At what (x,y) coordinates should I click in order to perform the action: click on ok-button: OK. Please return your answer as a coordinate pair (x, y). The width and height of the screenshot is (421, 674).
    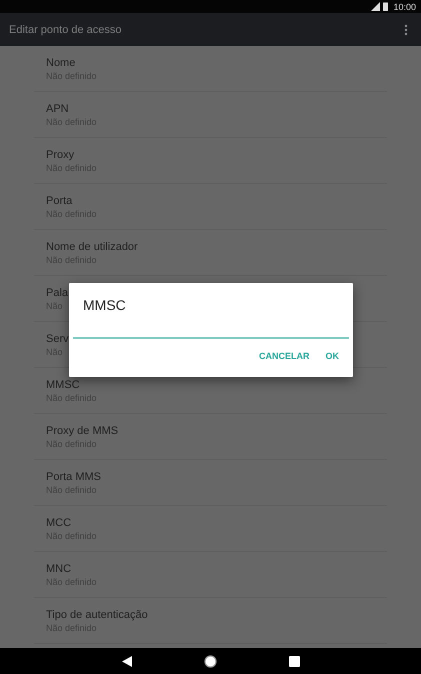
    Looking at the image, I should click on (332, 356).